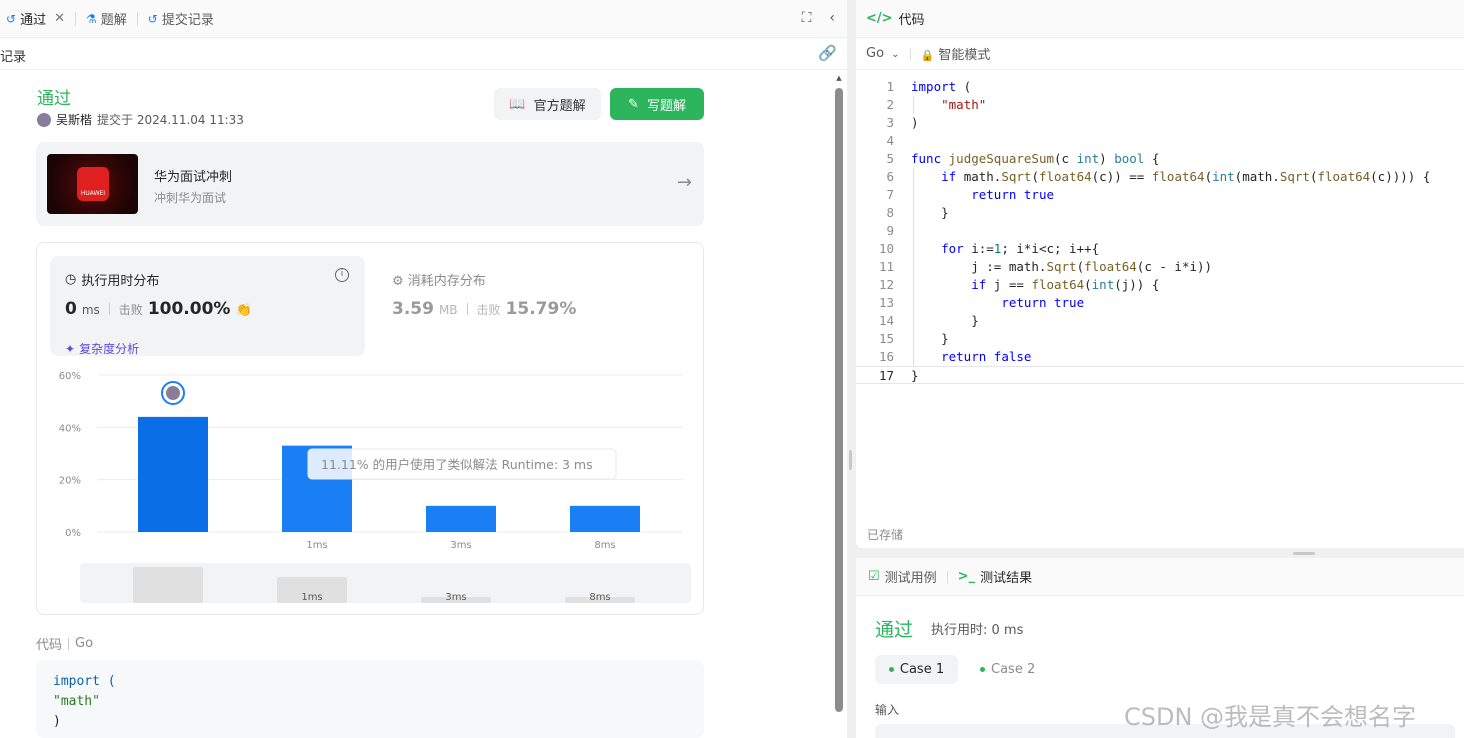  I want to click on write-solution-button: ✎ 写题解, so click(657, 104).